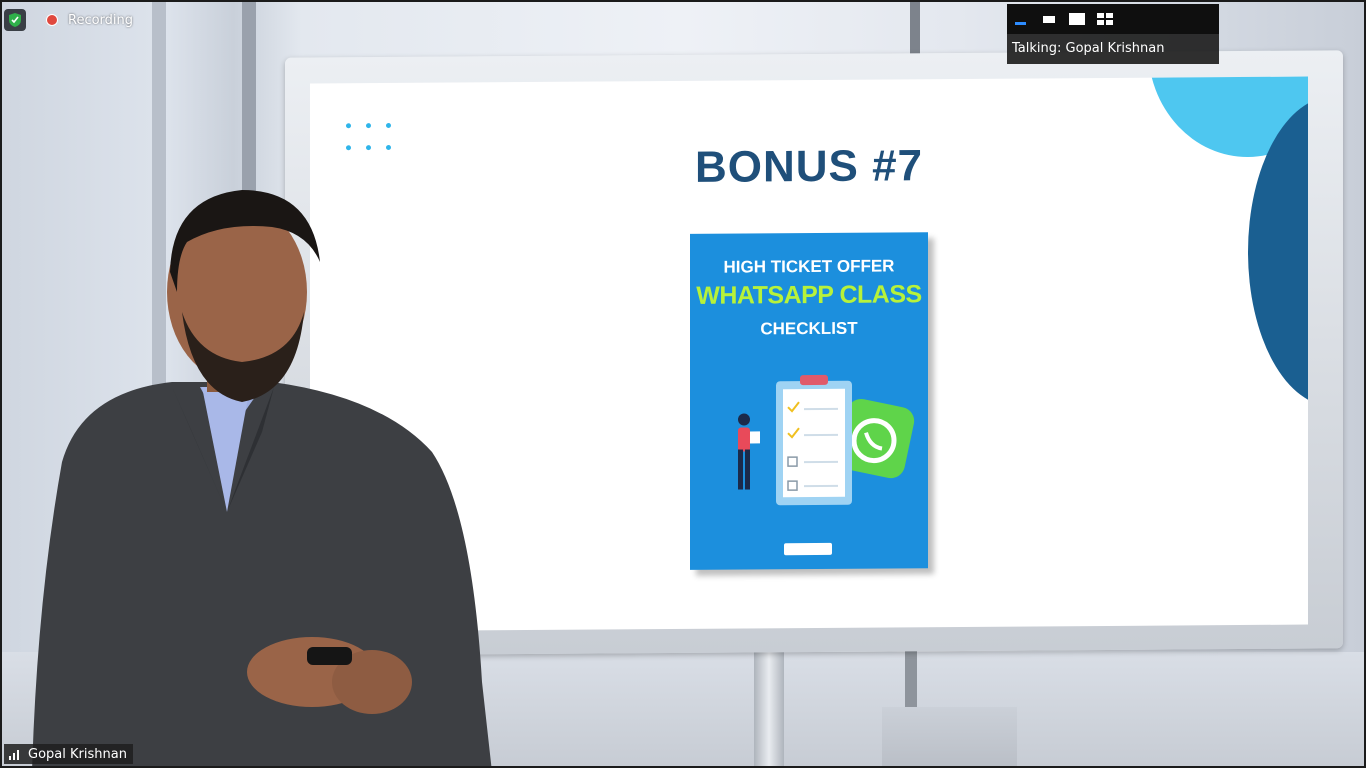  I want to click on rear-post, so click(911, 679).